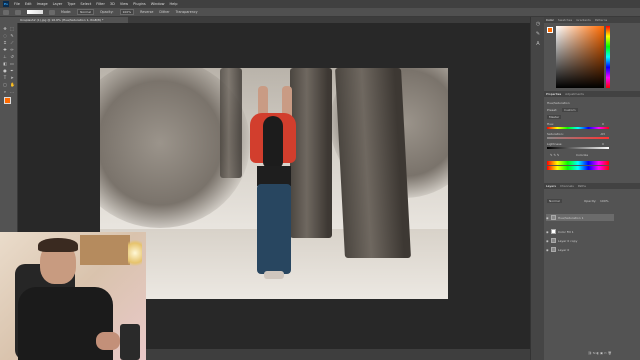  What do you see at coordinates (187, 12) in the screenshot?
I see `transparency-checkbox: Transparency` at bounding box center [187, 12].